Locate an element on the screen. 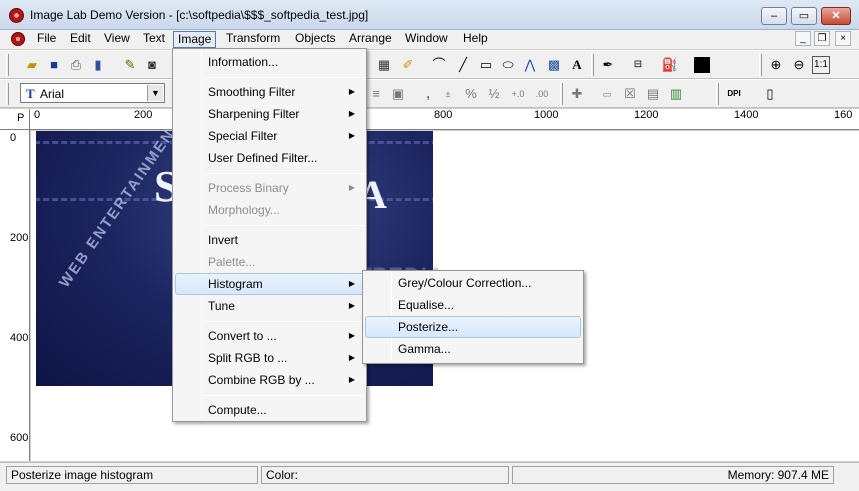  menu-item-label: Process Binary is located at coordinates (248, 188).